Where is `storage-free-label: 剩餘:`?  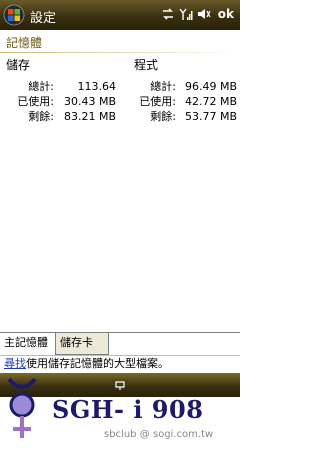 storage-free-label: 剩餘: is located at coordinates (41, 116).